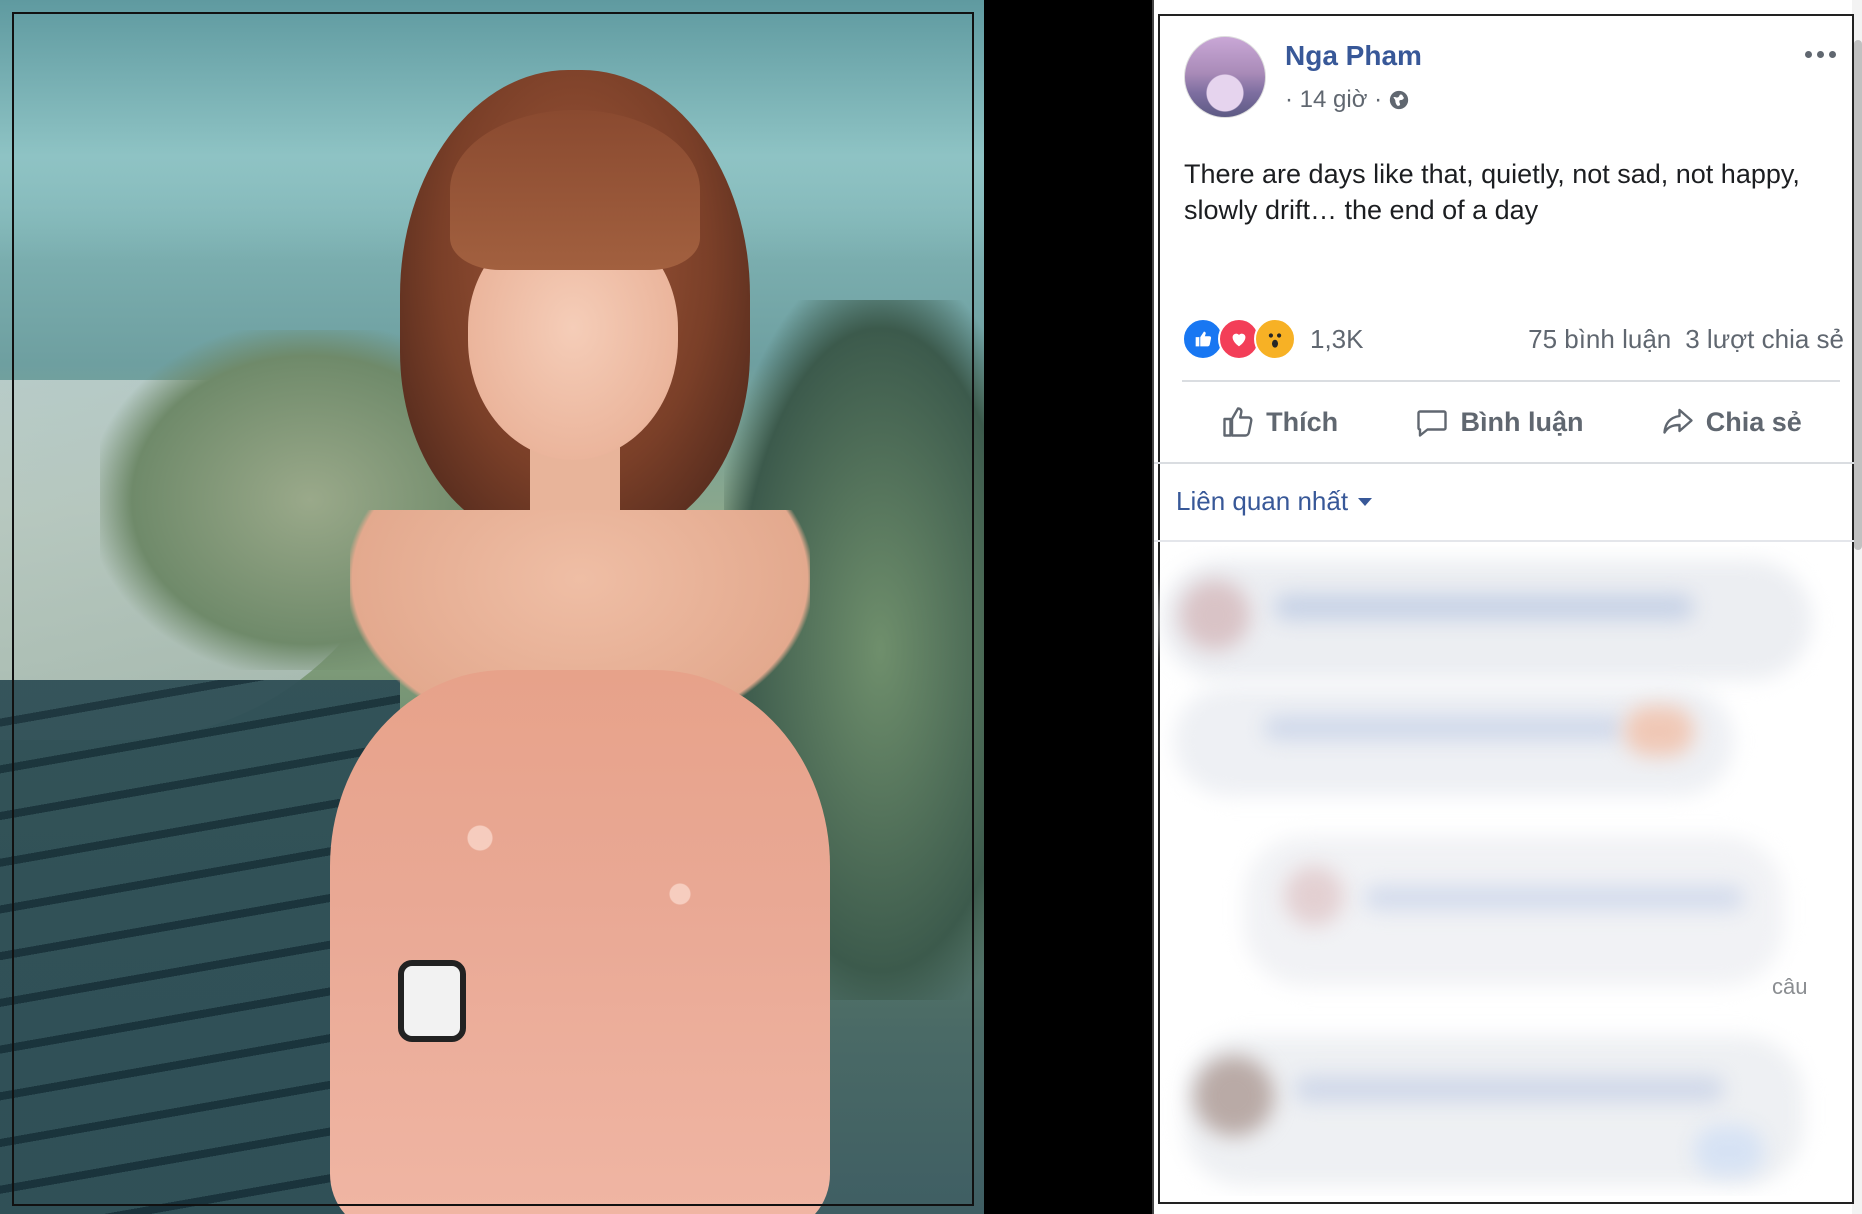  I want to click on reaction-count: 1,3K, so click(1337, 339).